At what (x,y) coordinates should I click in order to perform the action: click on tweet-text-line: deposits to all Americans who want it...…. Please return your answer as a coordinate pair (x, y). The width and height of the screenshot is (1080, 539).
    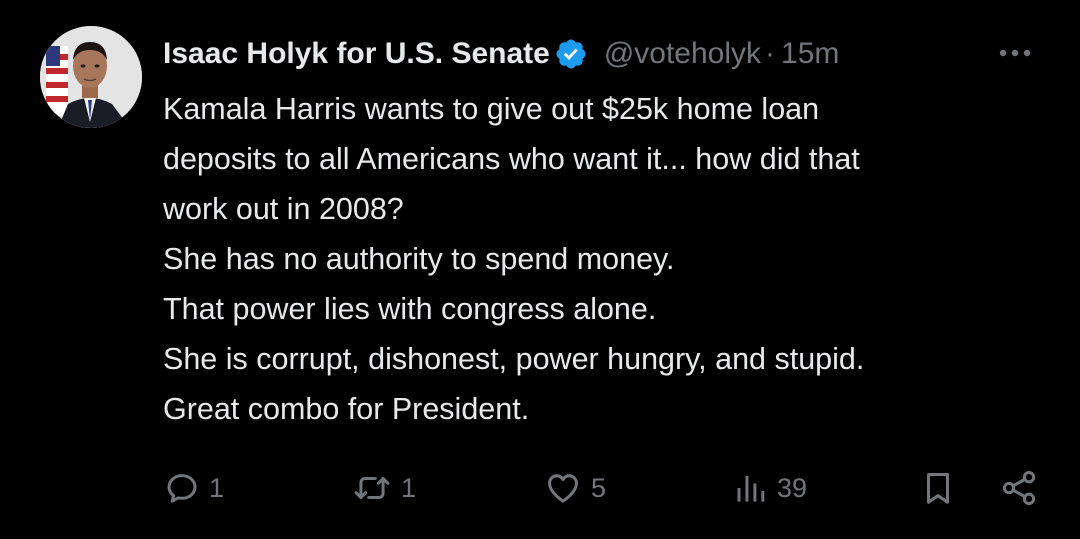
    Looking at the image, I should click on (511, 159).